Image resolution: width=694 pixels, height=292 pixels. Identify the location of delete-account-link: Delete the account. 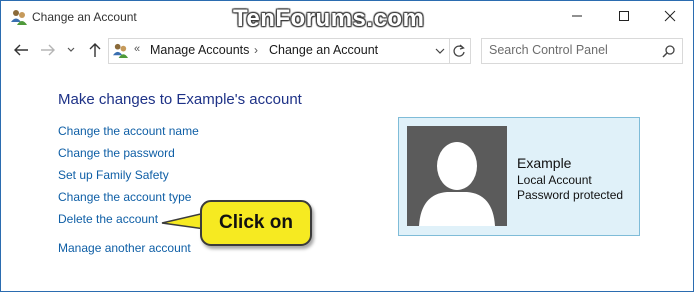
(108, 219).